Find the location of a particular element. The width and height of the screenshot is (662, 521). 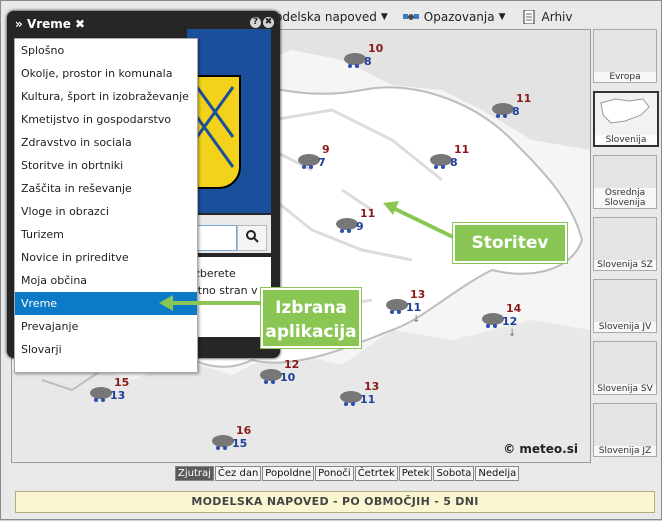

callout-storitev: Storitev is located at coordinates (510, 243).